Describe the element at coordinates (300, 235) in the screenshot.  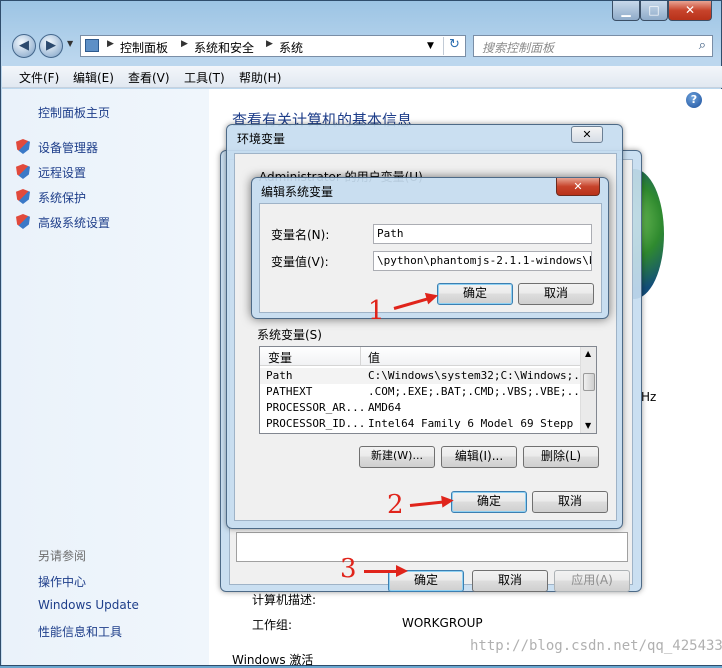
I see `variable-name-label: 变量名(N):` at that location.